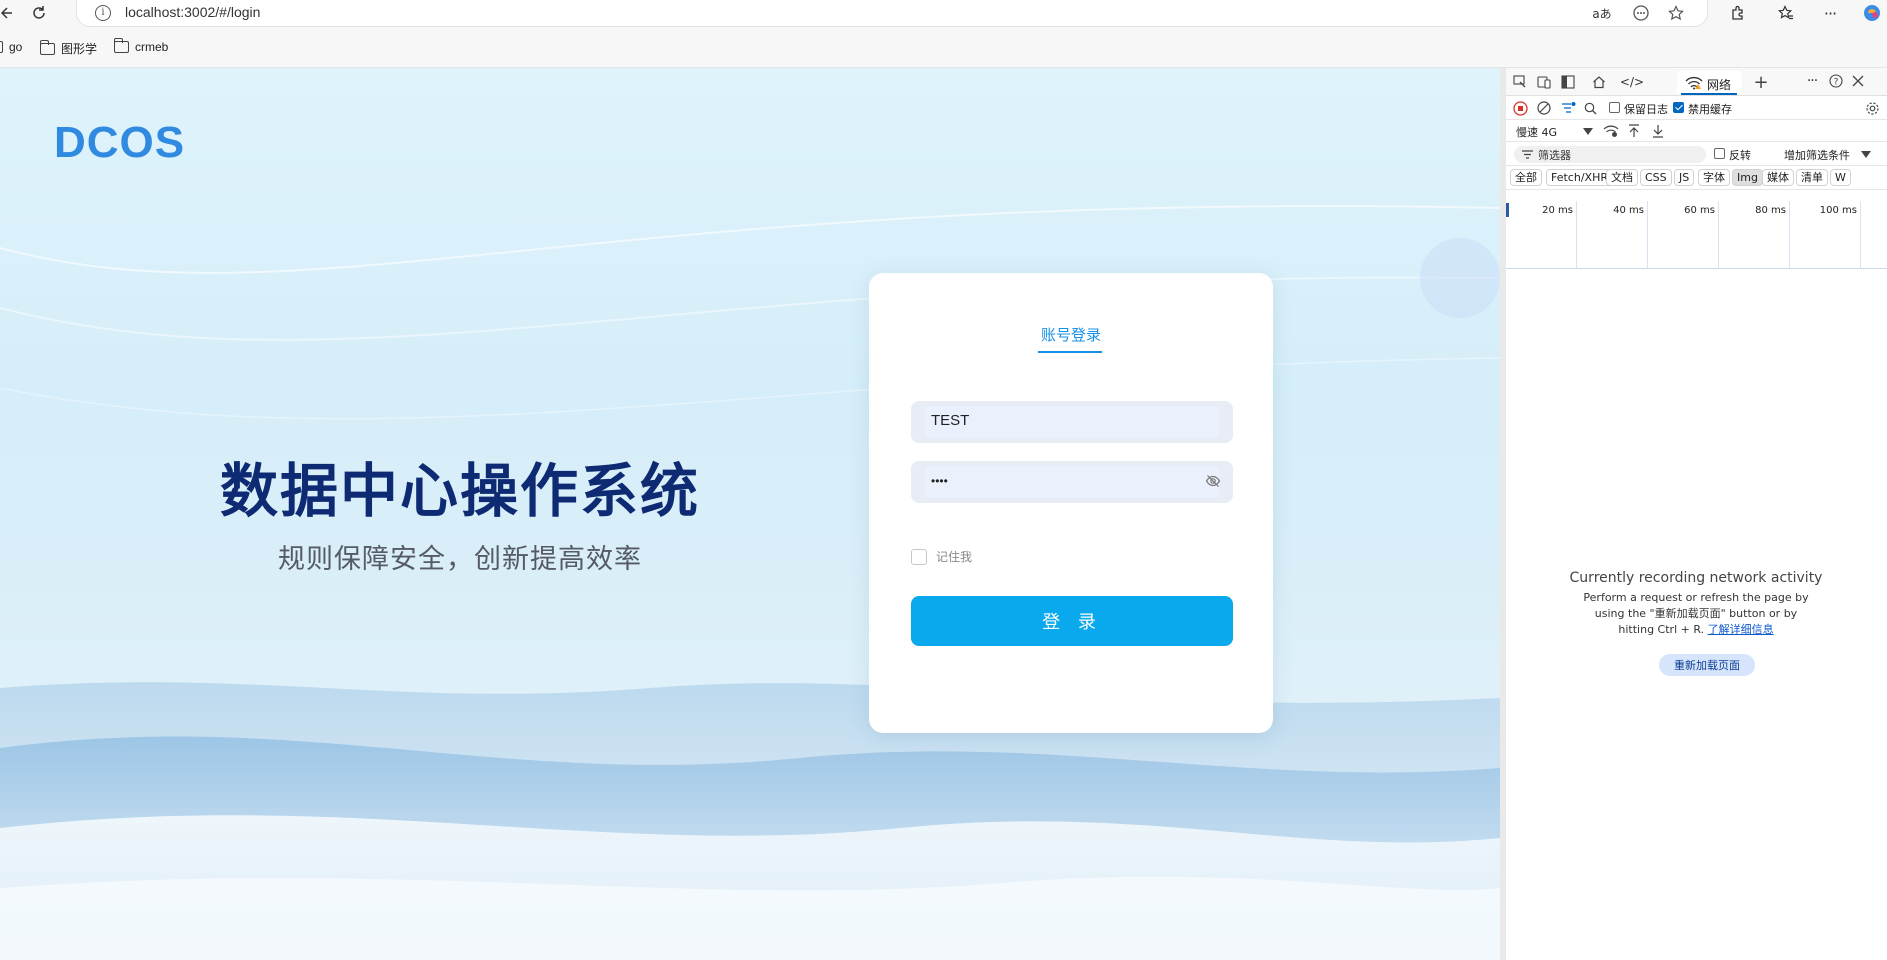 The height and width of the screenshot is (960, 1887). I want to click on empty-state-title: Currently recording network activity, so click(1696, 578).